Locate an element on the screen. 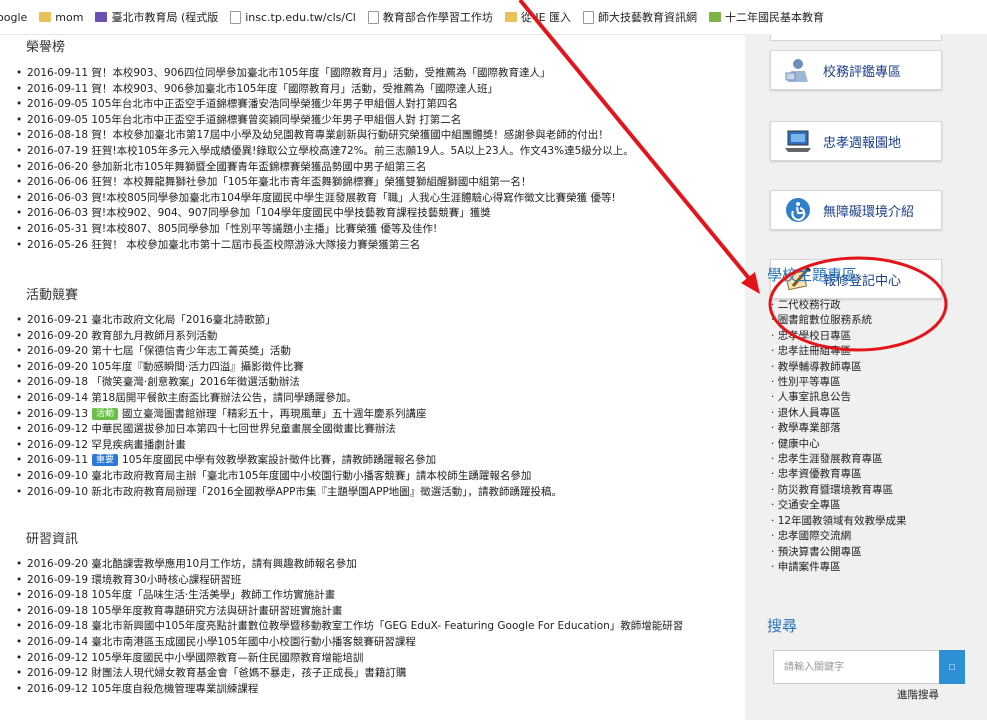 The height and width of the screenshot is (720, 987). search-input is located at coordinates (856, 667).